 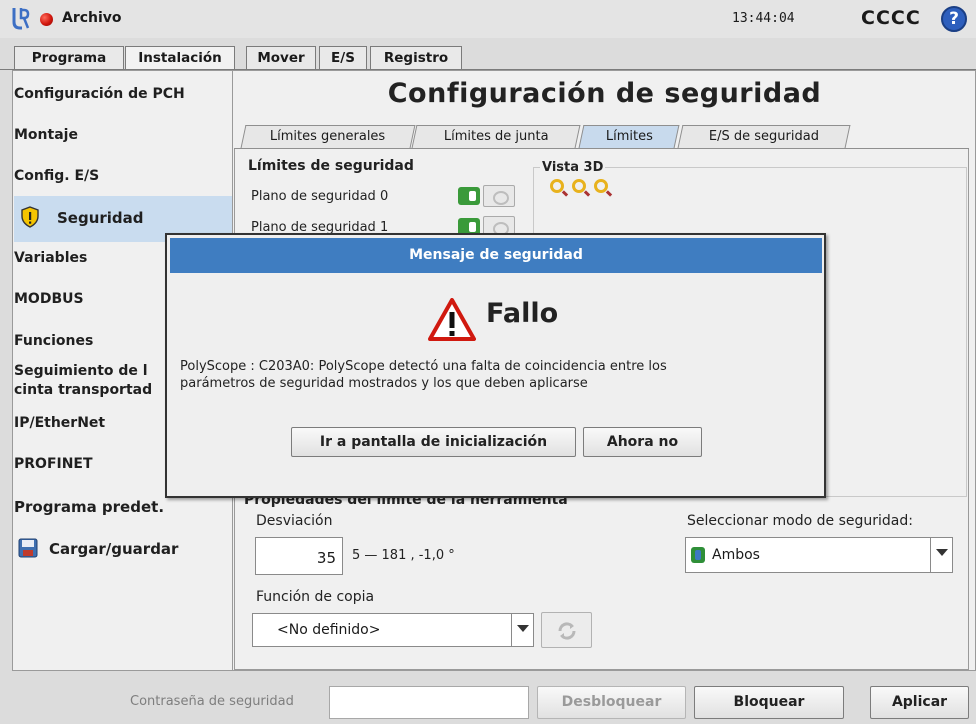 What do you see at coordinates (764, 136) in the screenshot?
I see `tab-es-seguridad: E/S de seguridad` at bounding box center [764, 136].